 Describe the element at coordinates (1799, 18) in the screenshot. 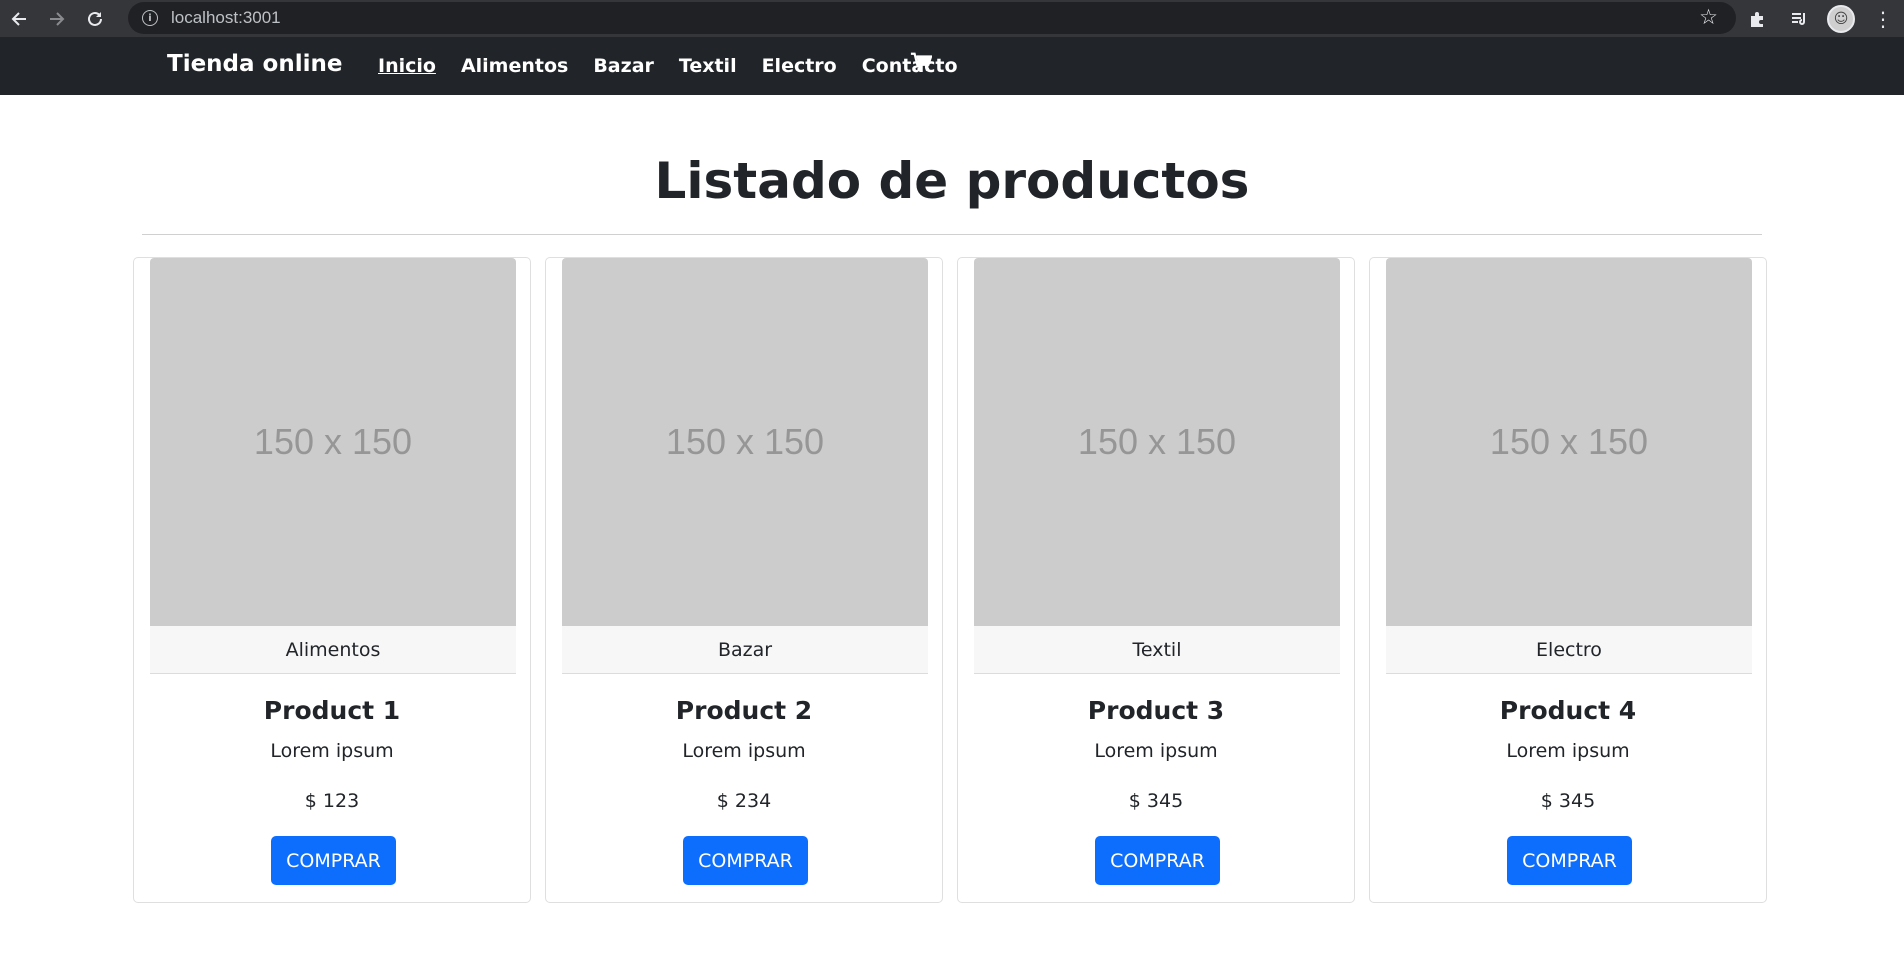

I see `reading-list-icon` at that location.